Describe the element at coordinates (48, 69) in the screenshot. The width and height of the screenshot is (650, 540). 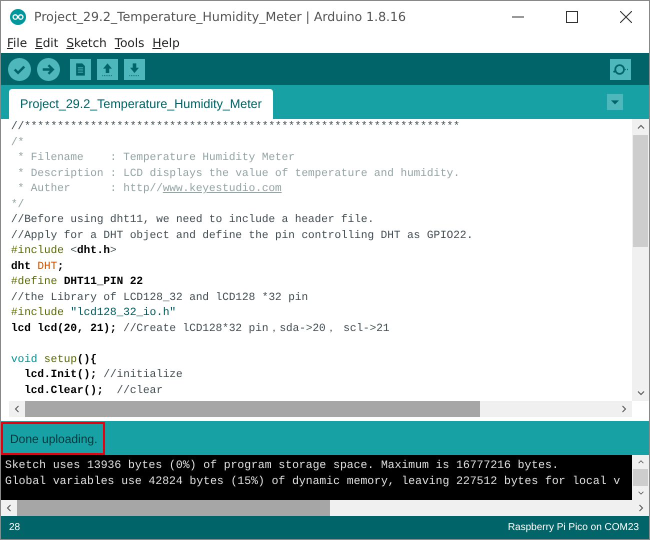
I see `upload-icon` at that location.